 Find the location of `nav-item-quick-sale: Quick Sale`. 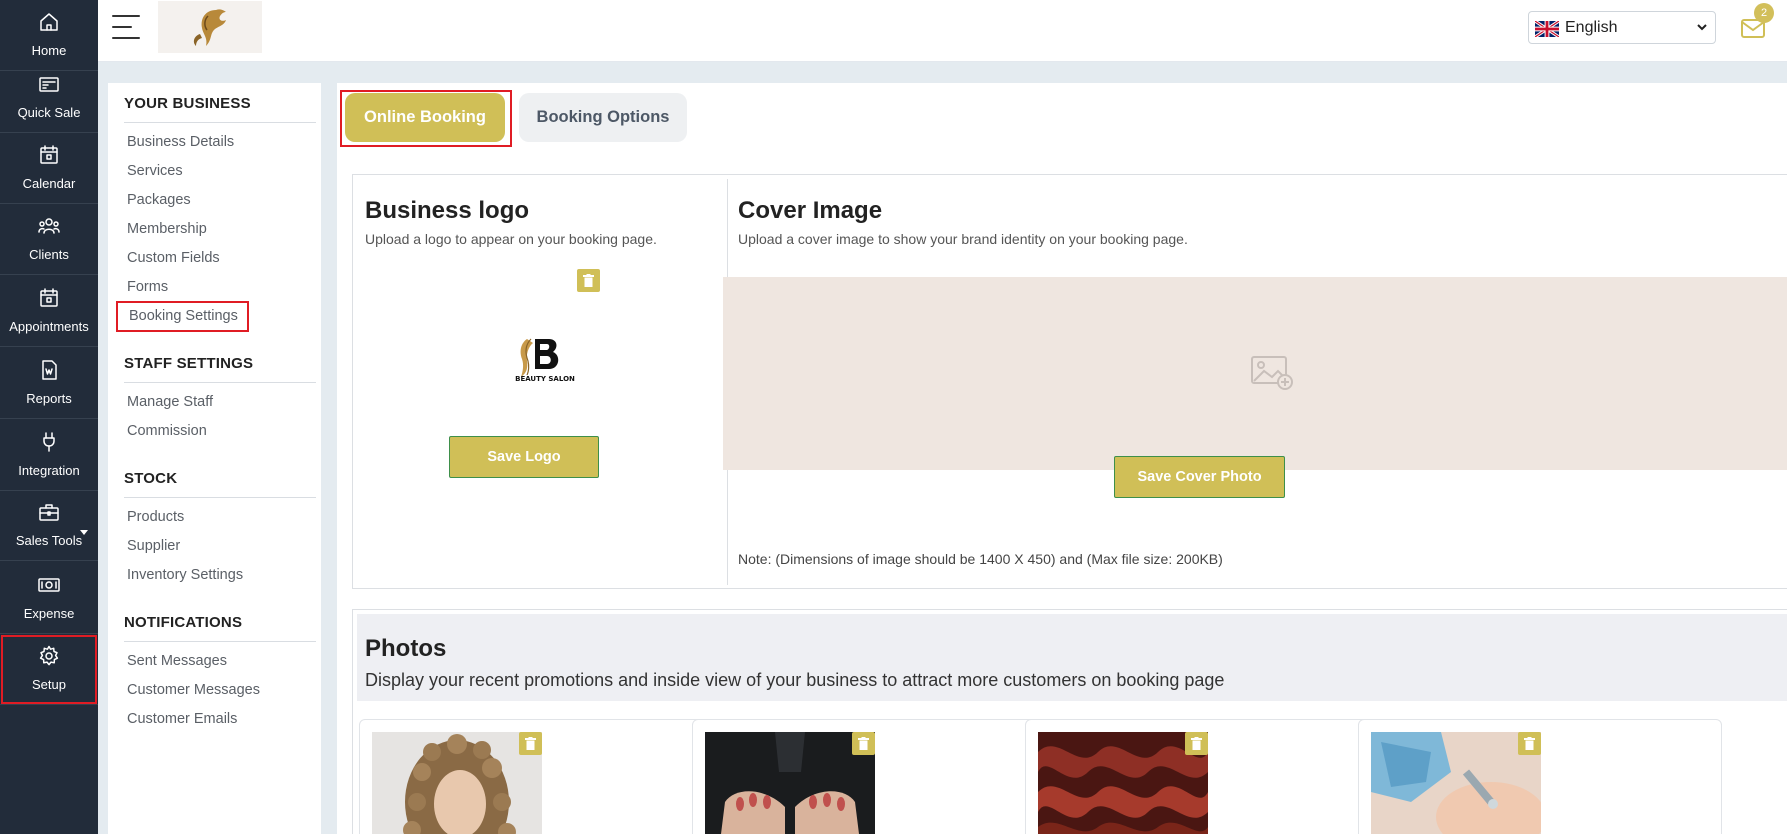

nav-item-quick-sale: Quick Sale is located at coordinates (49, 97).